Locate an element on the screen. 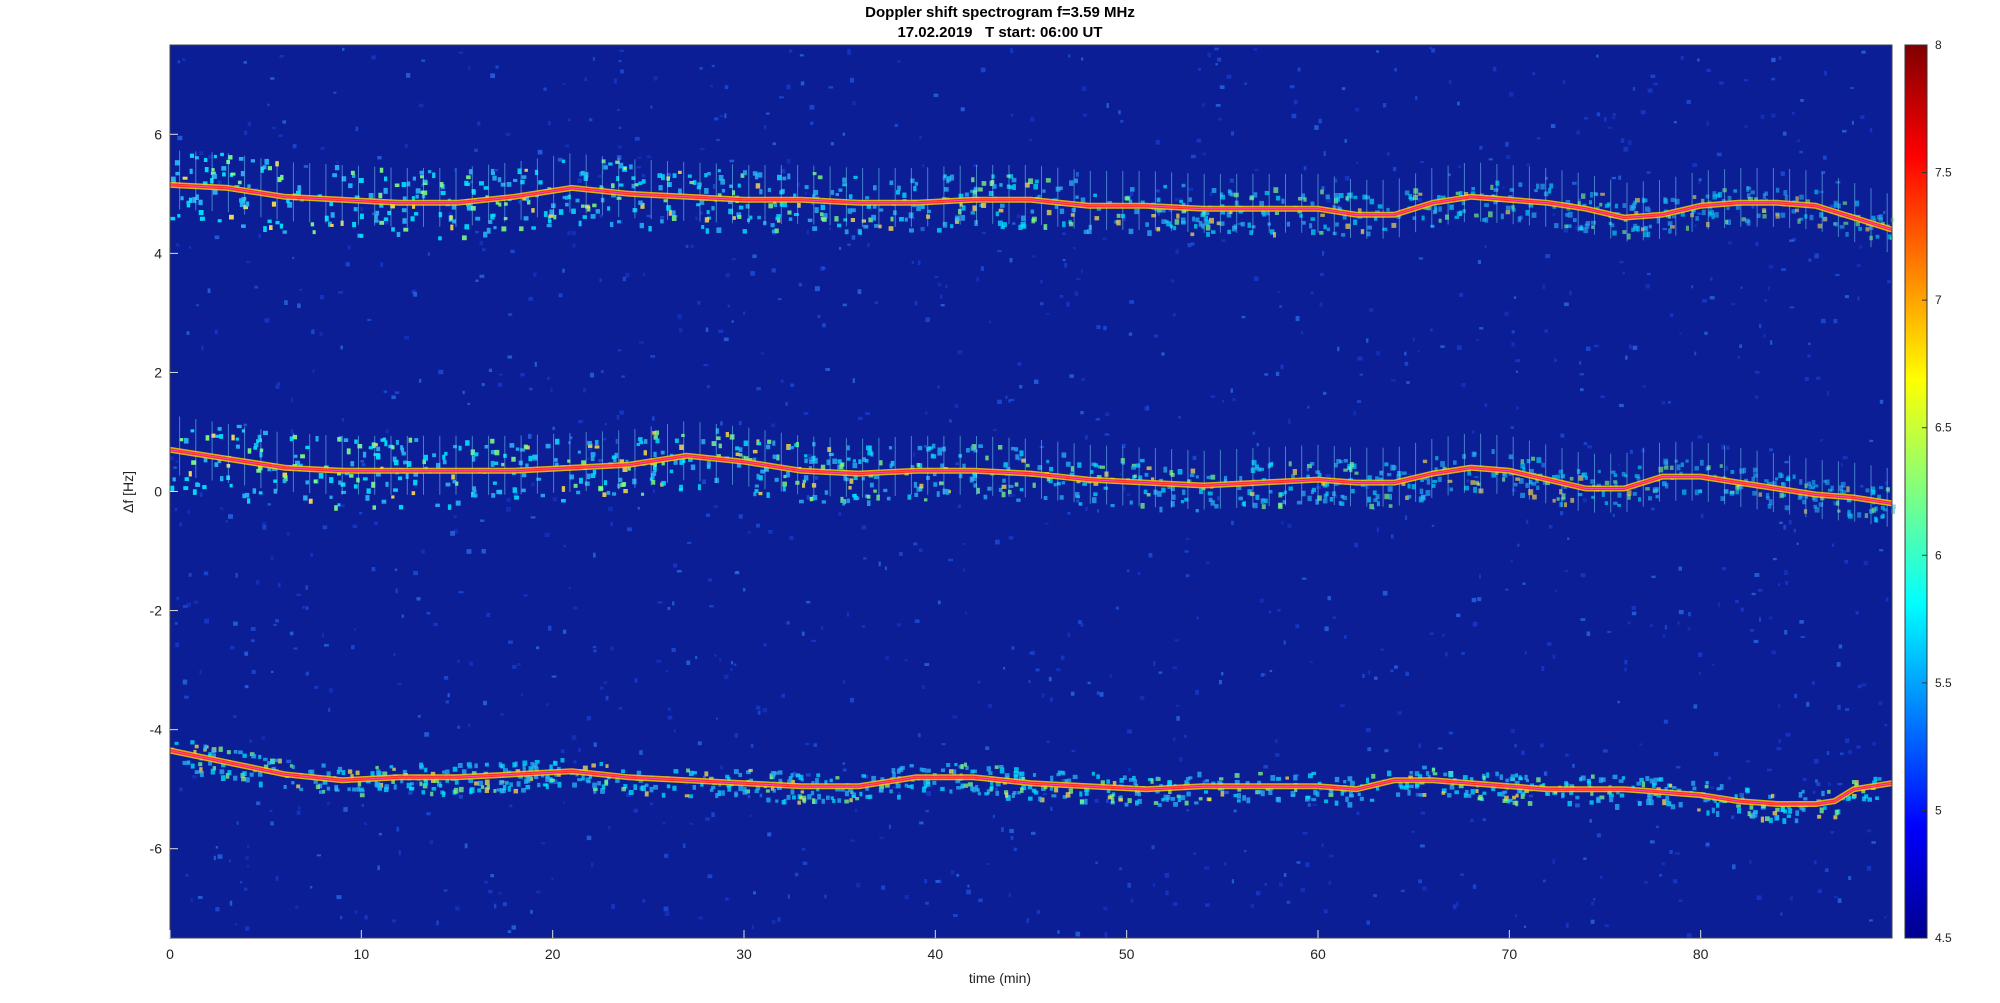 The height and width of the screenshot is (1003, 2000). x-tick-label: 0 is located at coordinates (170, 954).